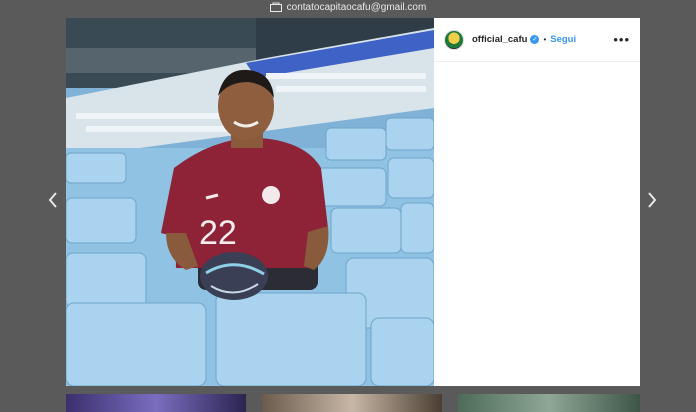 The image size is (696, 412). I want to click on verified-badge-icon: ✓, so click(535, 39).